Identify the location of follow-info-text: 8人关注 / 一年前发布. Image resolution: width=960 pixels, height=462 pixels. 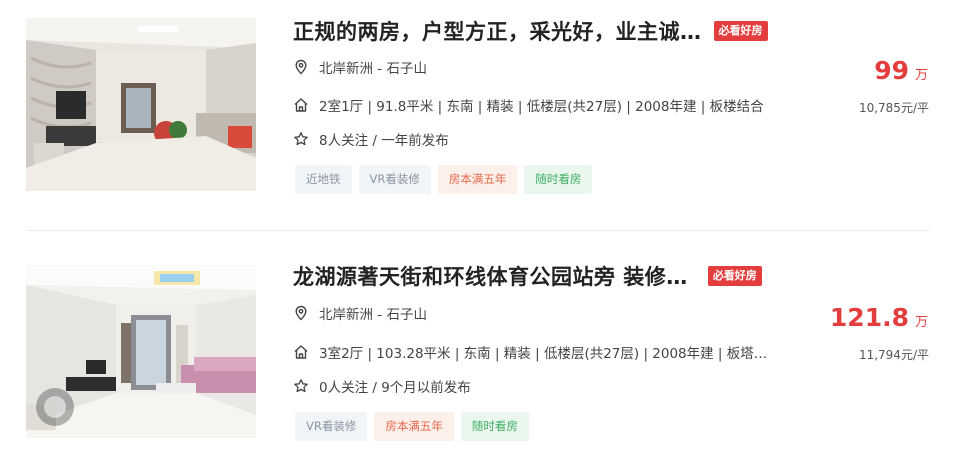
(384, 141).